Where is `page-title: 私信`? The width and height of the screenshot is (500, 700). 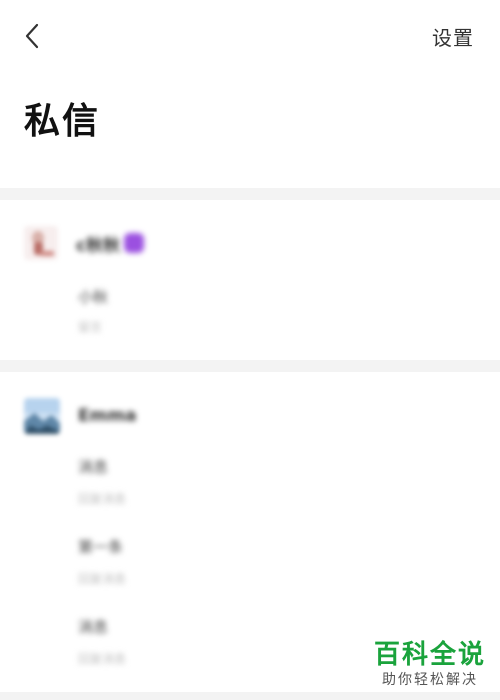
page-title: 私信 is located at coordinates (62, 121).